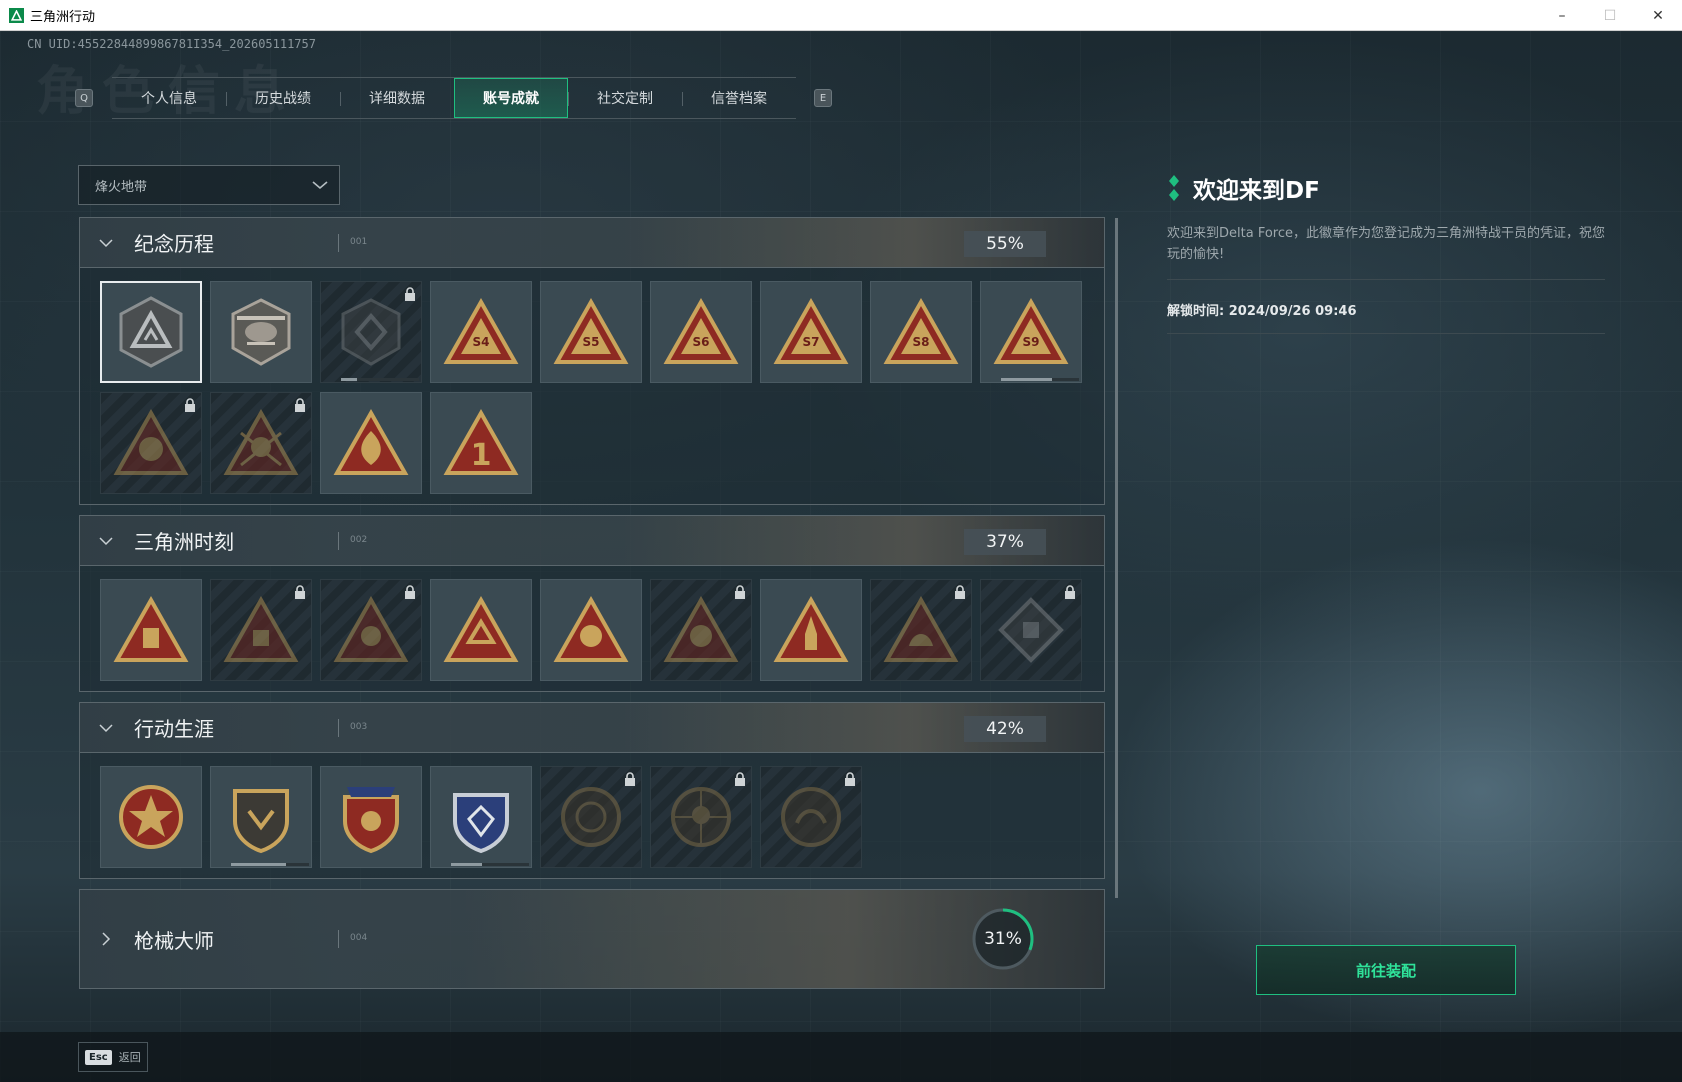  What do you see at coordinates (481, 342) in the screenshot?
I see `svg-text: S4` at bounding box center [481, 342].